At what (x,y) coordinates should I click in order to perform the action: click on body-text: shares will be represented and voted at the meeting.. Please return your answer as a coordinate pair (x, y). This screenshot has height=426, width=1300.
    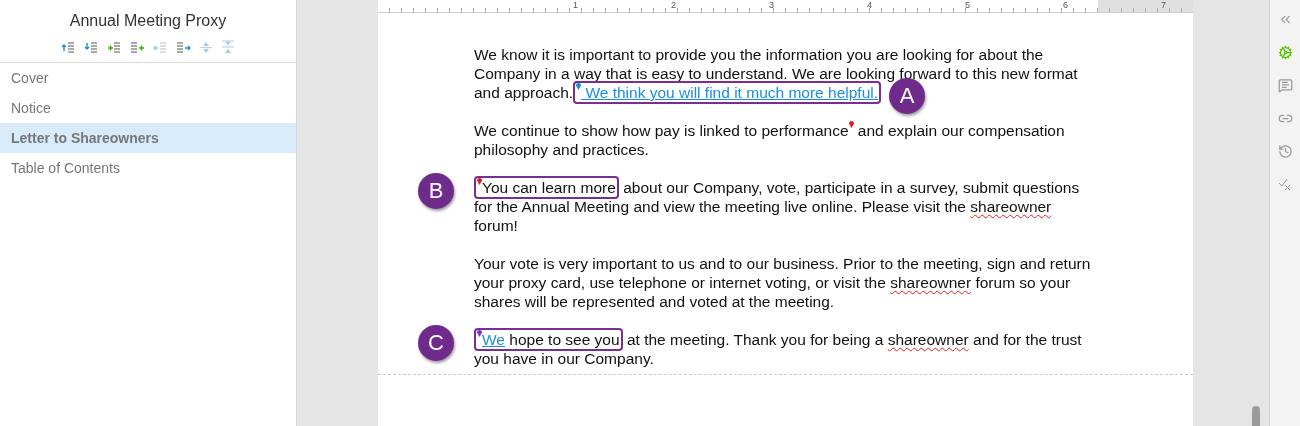
    Looking at the image, I should click on (654, 301).